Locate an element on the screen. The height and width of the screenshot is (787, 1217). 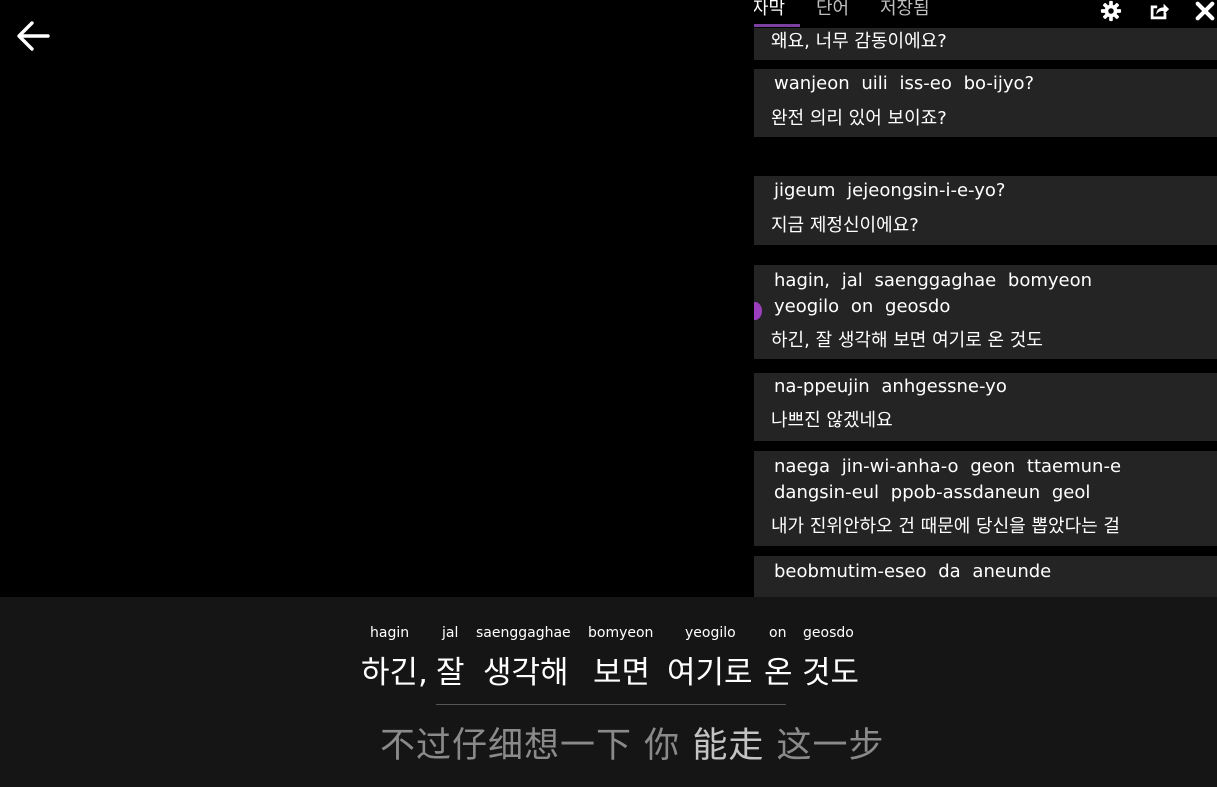
tab-words-label: 단어 is located at coordinates (833, 9).